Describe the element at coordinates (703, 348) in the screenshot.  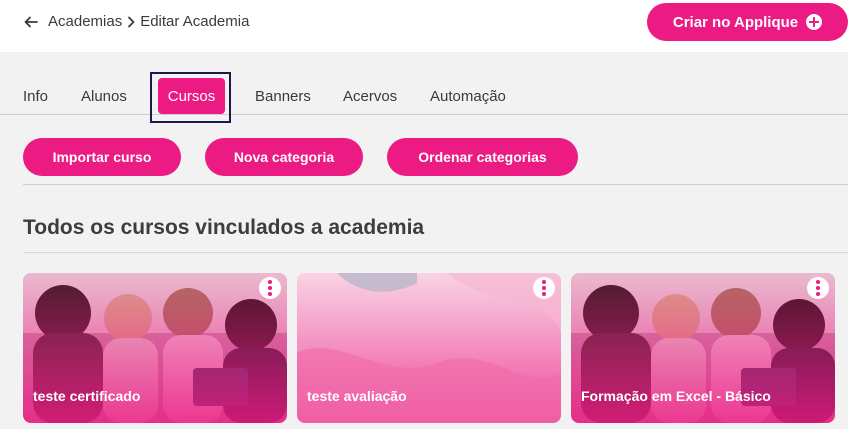
I see `course-card: Formação em Excel - Básico` at that location.